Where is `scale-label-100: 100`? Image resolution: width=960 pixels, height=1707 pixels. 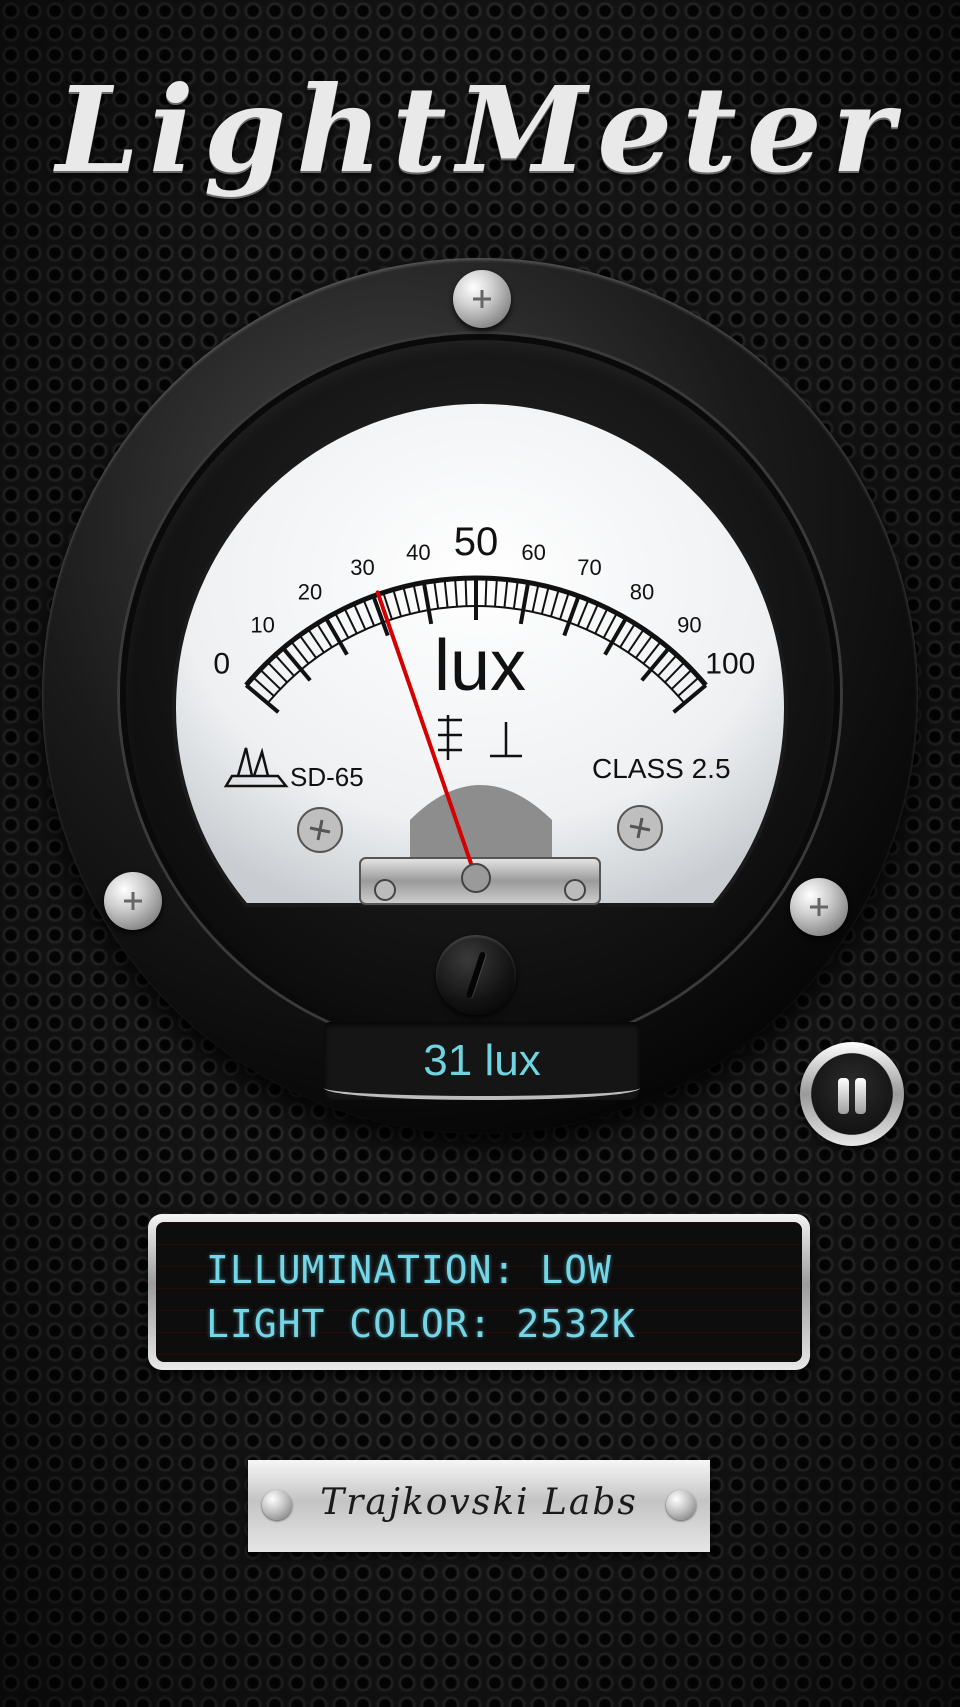
scale-label-100: 100 is located at coordinates (730, 664).